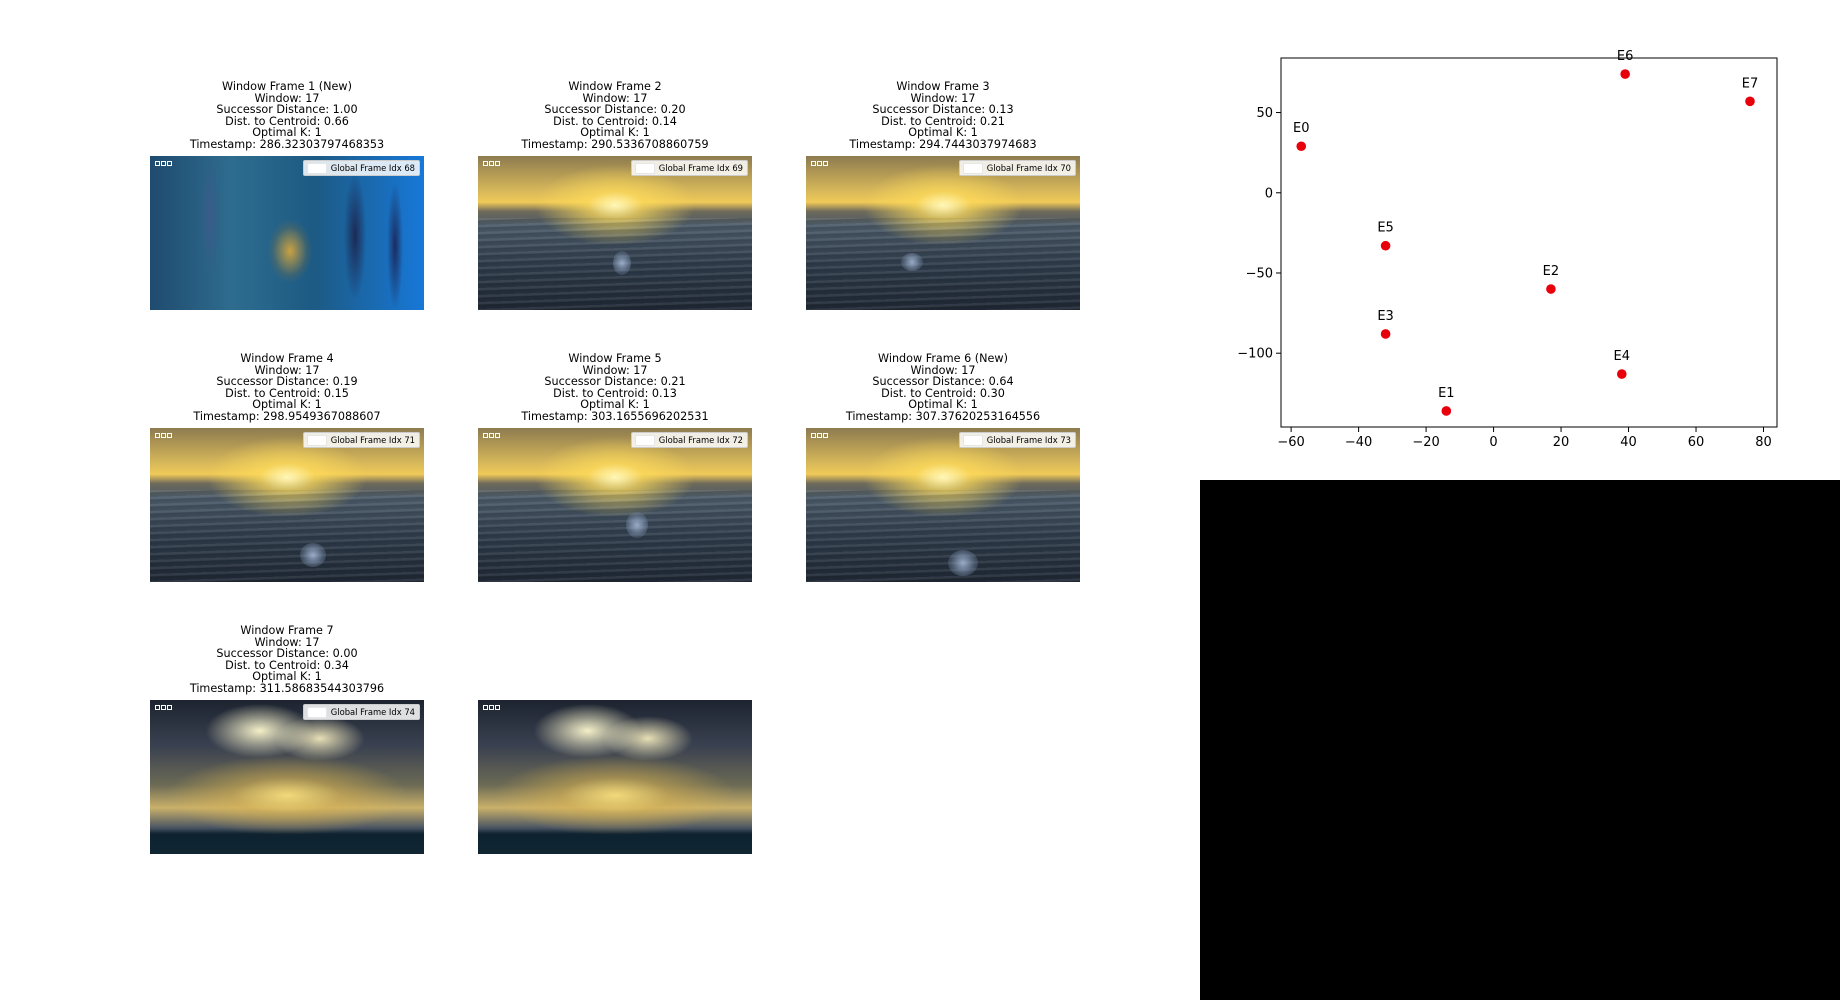 This screenshot has width=1840, height=1000. I want to click on y-tick-label: −100, so click(1255, 354).